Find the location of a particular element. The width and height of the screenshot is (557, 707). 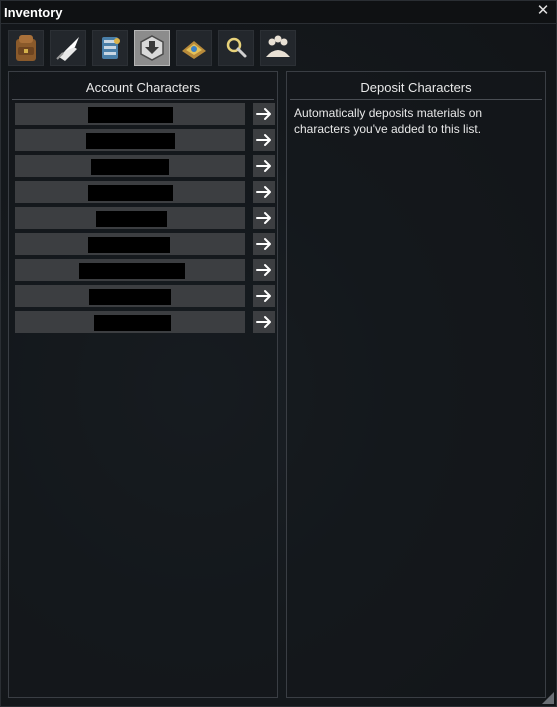

quill-page-icon is located at coordinates (67, 49).